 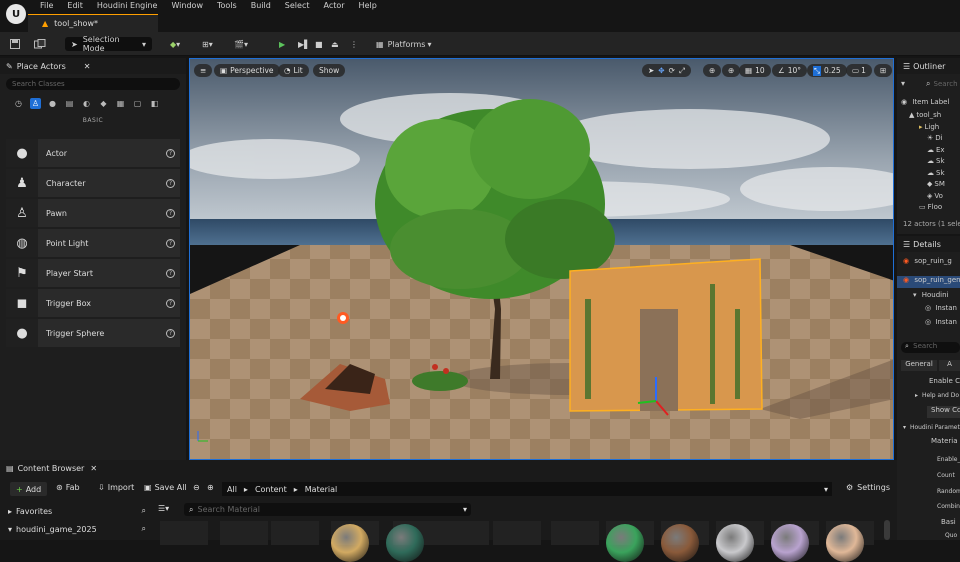 What do you see at coordinates (928, 151) in the screenshot?
I see `outliner-row: ☁ Ex` at bounding box center [928, 151].